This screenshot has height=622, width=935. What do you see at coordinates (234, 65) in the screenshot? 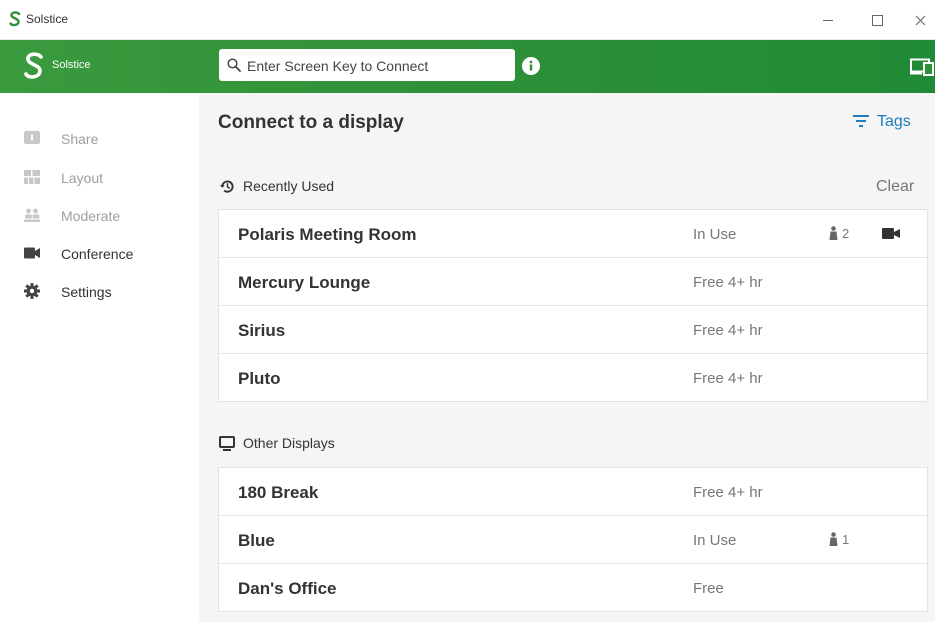
I see `search-icon` at bounding box center [234, 65].